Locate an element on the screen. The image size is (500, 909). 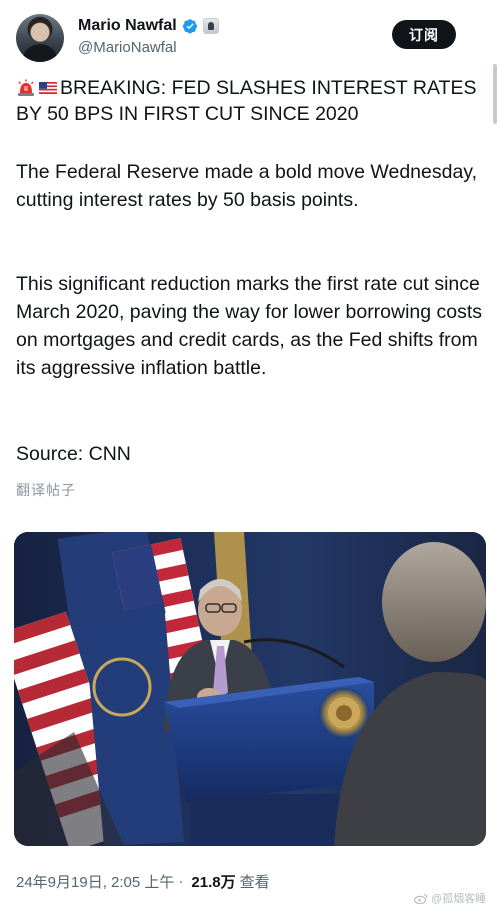
subscribe-button: 订阅 is located at coordinates (424, 34).